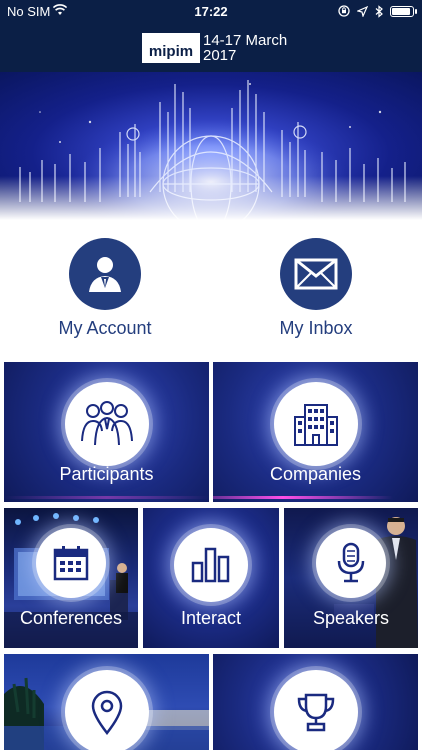  I want to click on my-account-label: My Account, so click(105, 328).